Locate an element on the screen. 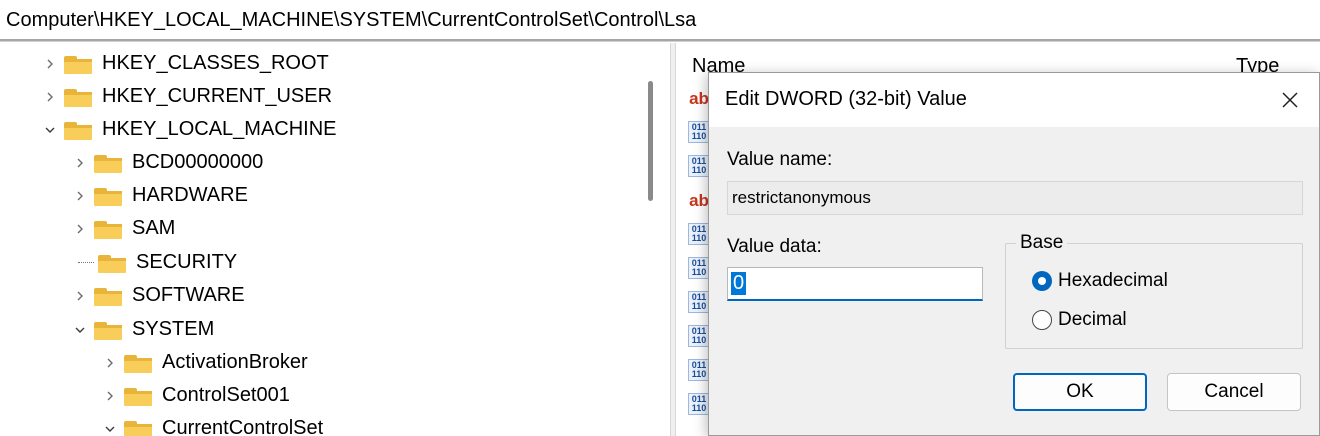 The width and height of the screenshot is (1320, 436). tree-item-label: CurrentControlSet is located at coordinates (243, 426).